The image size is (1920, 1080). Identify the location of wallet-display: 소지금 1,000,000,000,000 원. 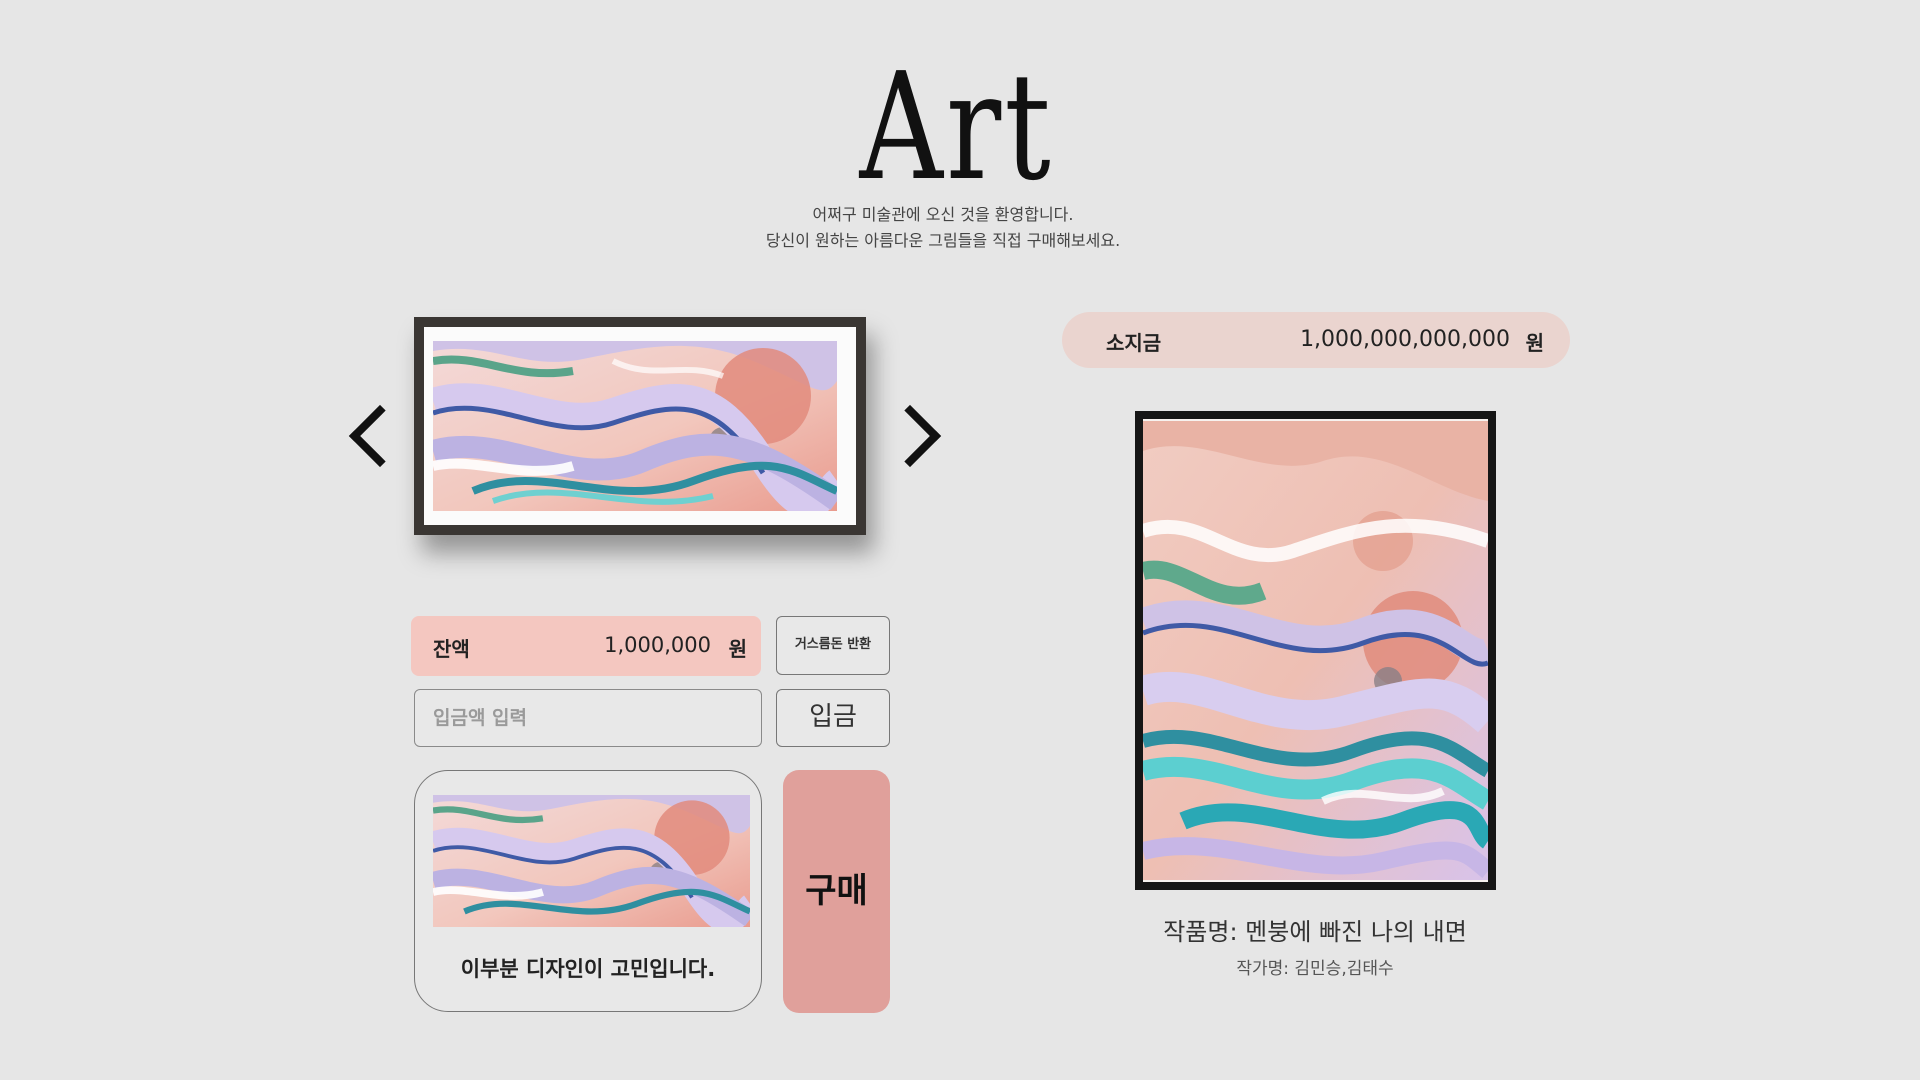
(1316, 340).